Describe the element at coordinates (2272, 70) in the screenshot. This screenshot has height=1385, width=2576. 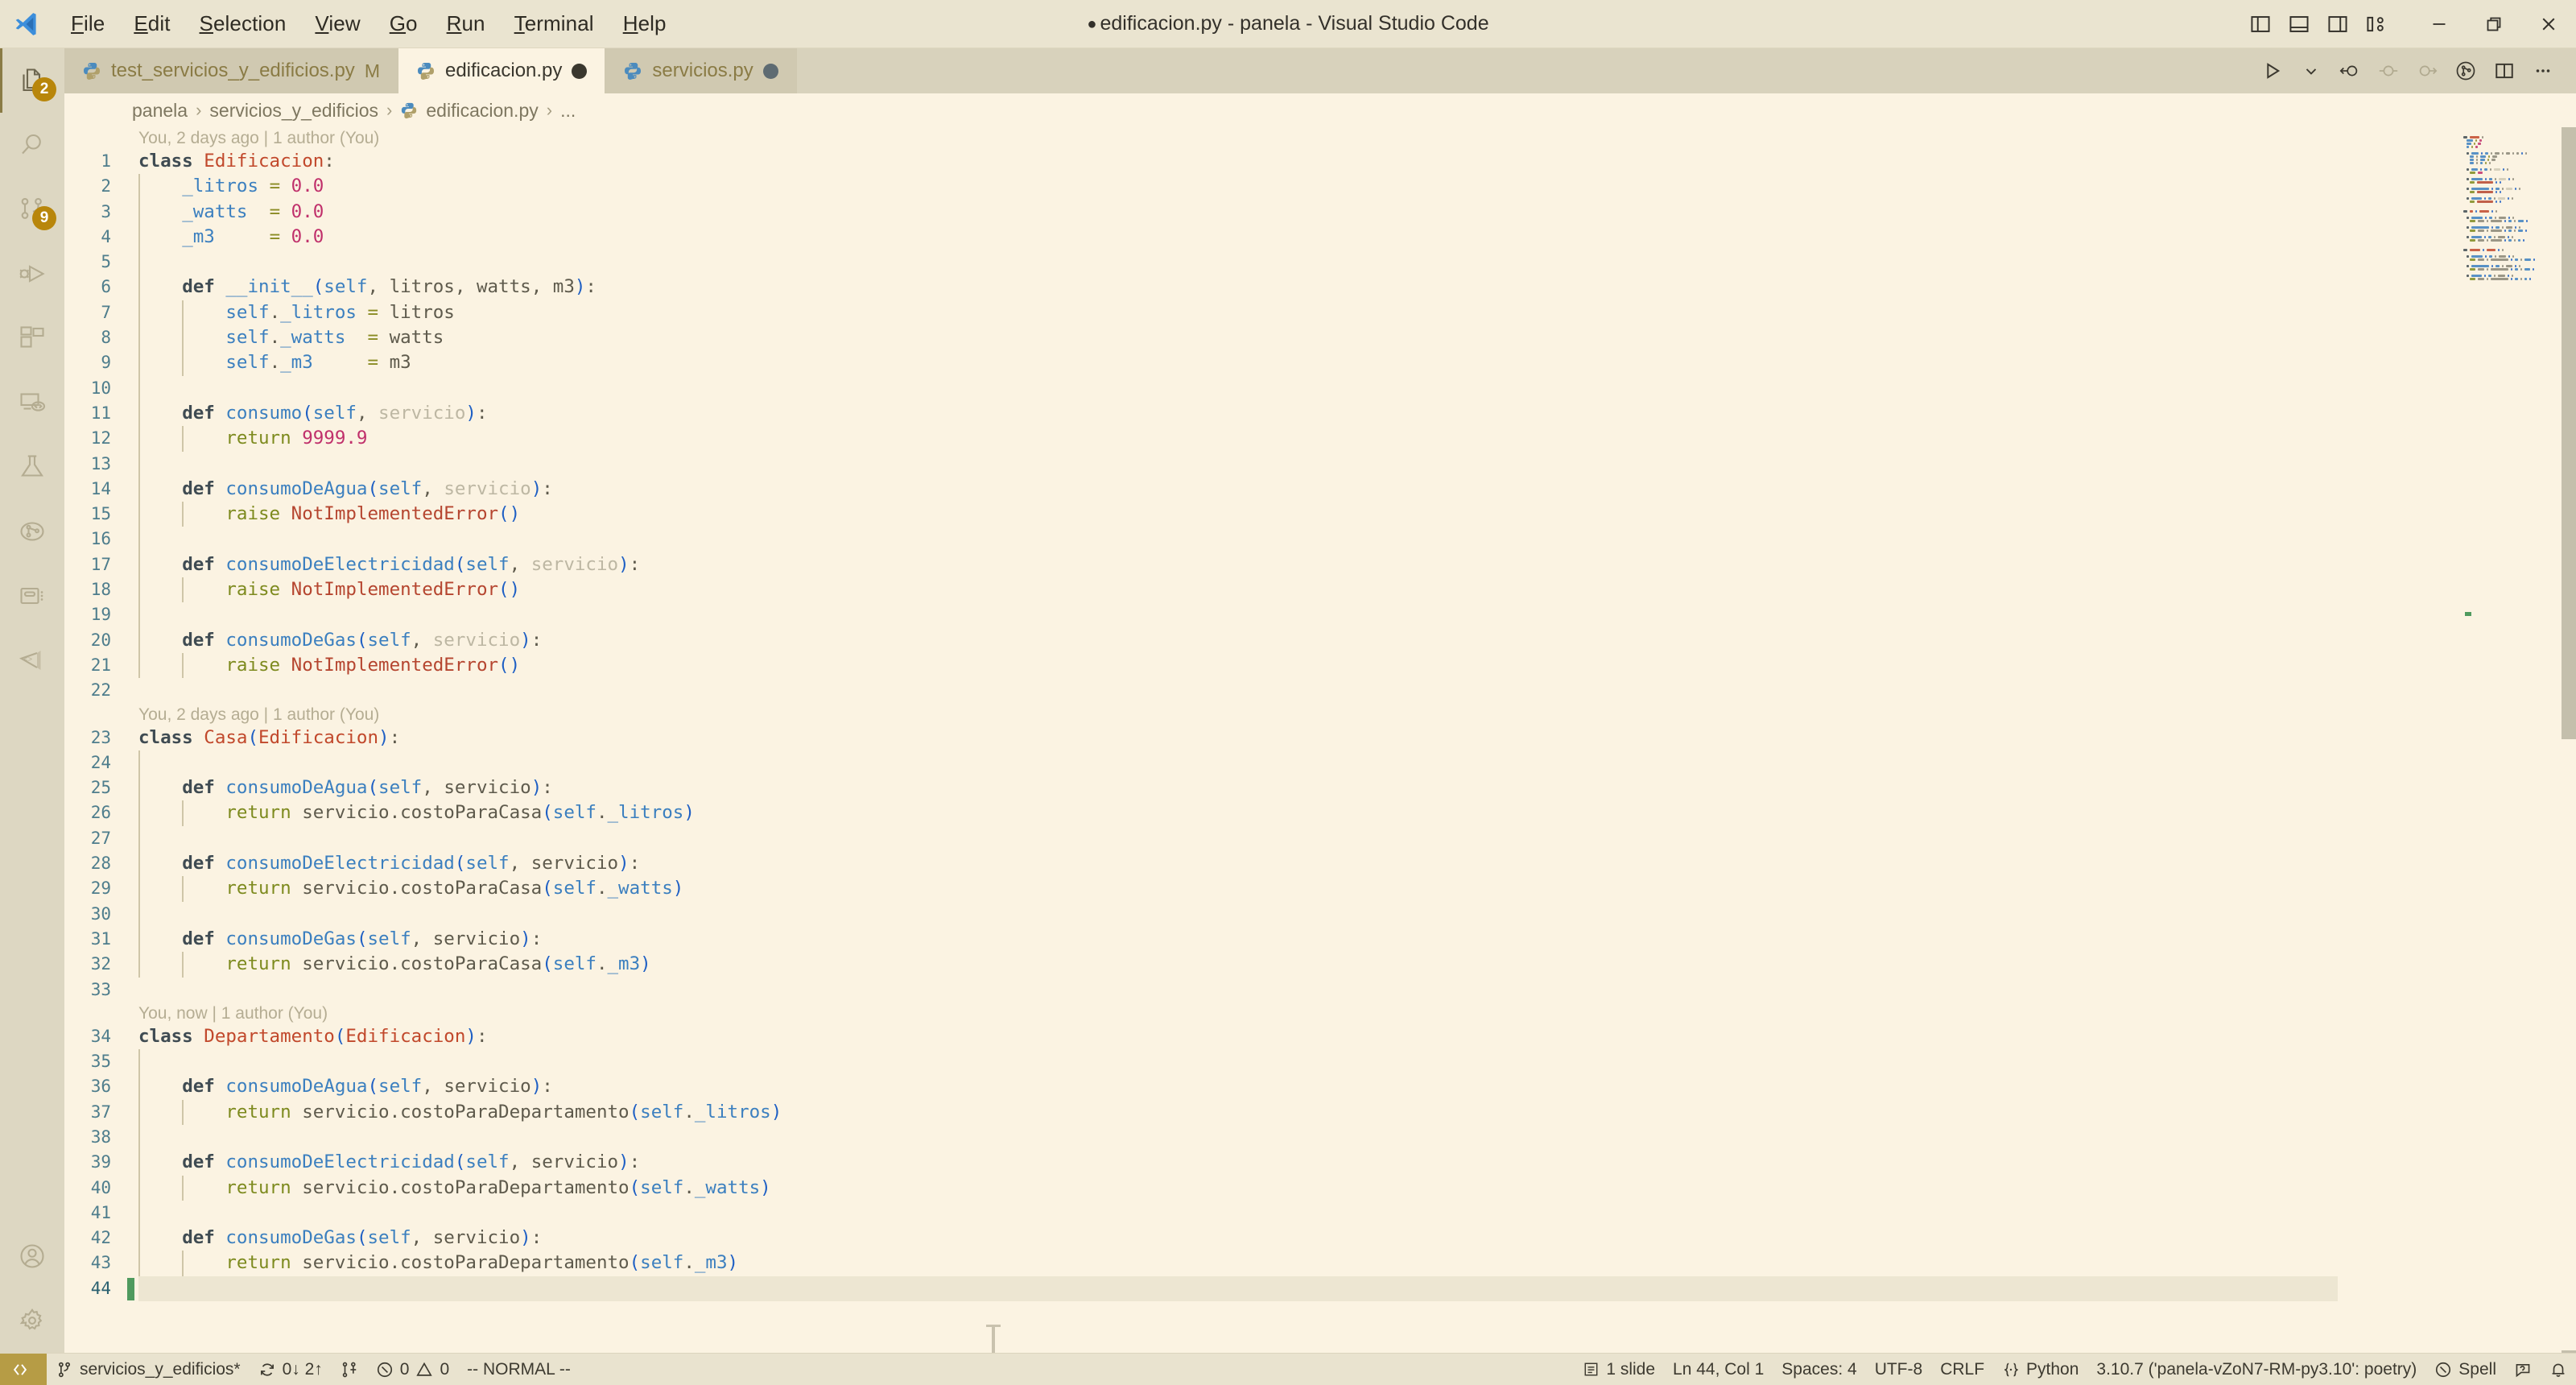
I see `play-icon` at that location.